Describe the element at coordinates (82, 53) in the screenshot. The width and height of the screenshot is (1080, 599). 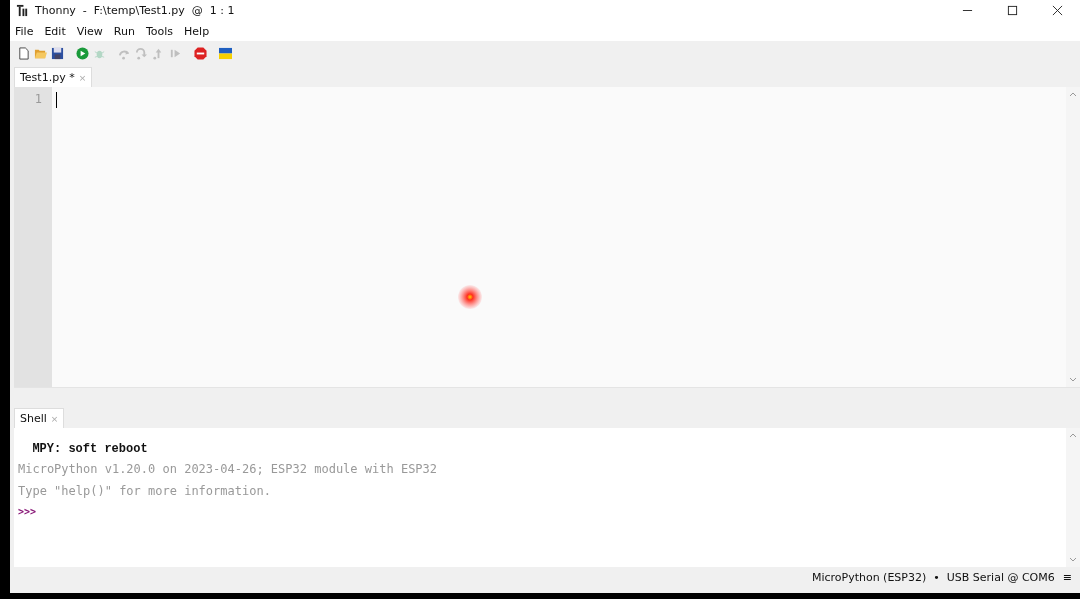
I see `run-icon` at that location.